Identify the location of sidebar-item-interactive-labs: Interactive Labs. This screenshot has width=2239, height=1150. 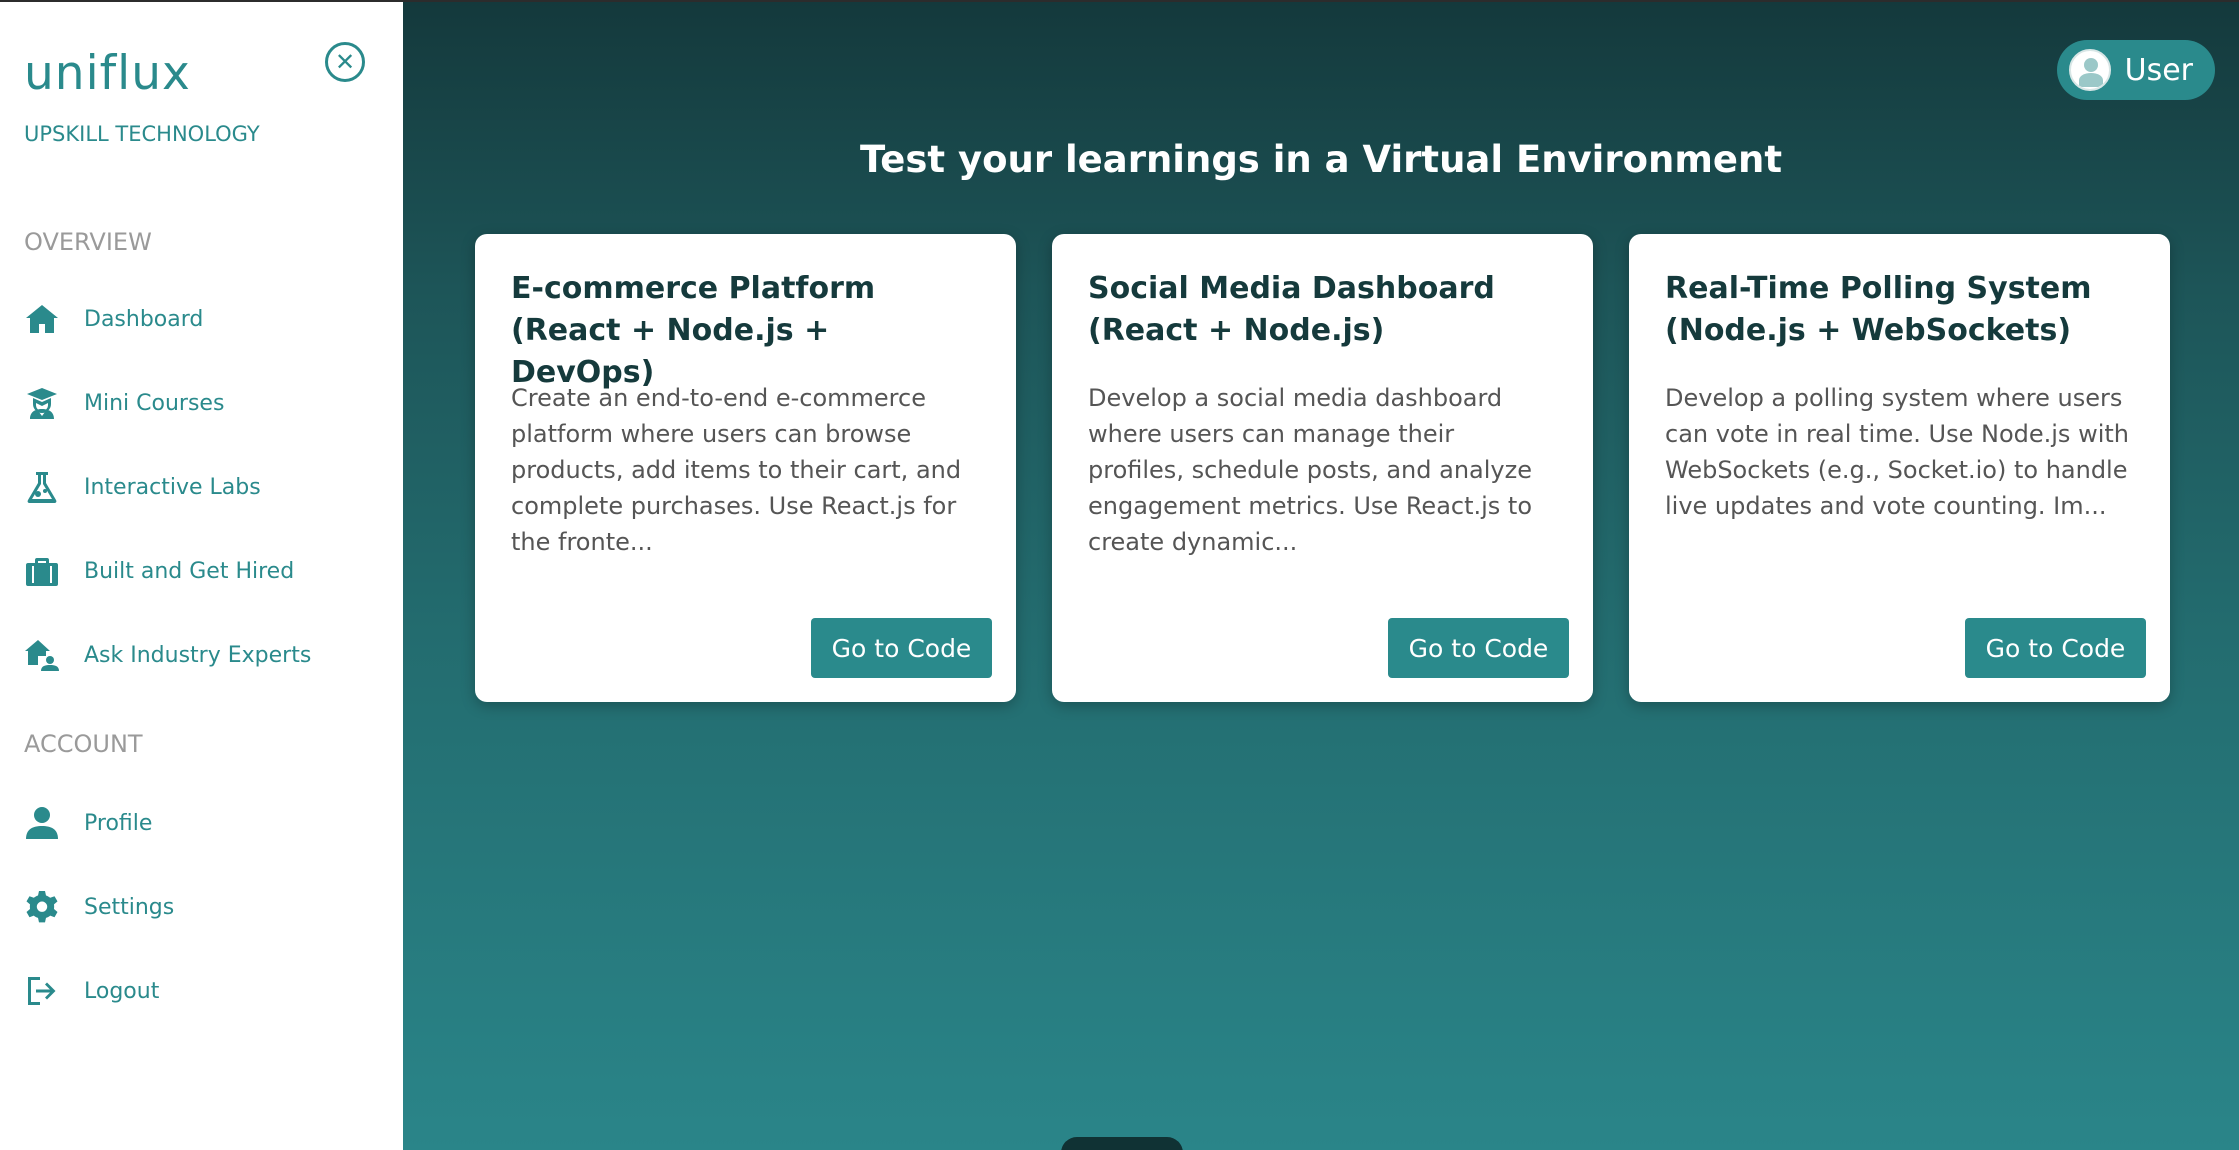
(142, 487).